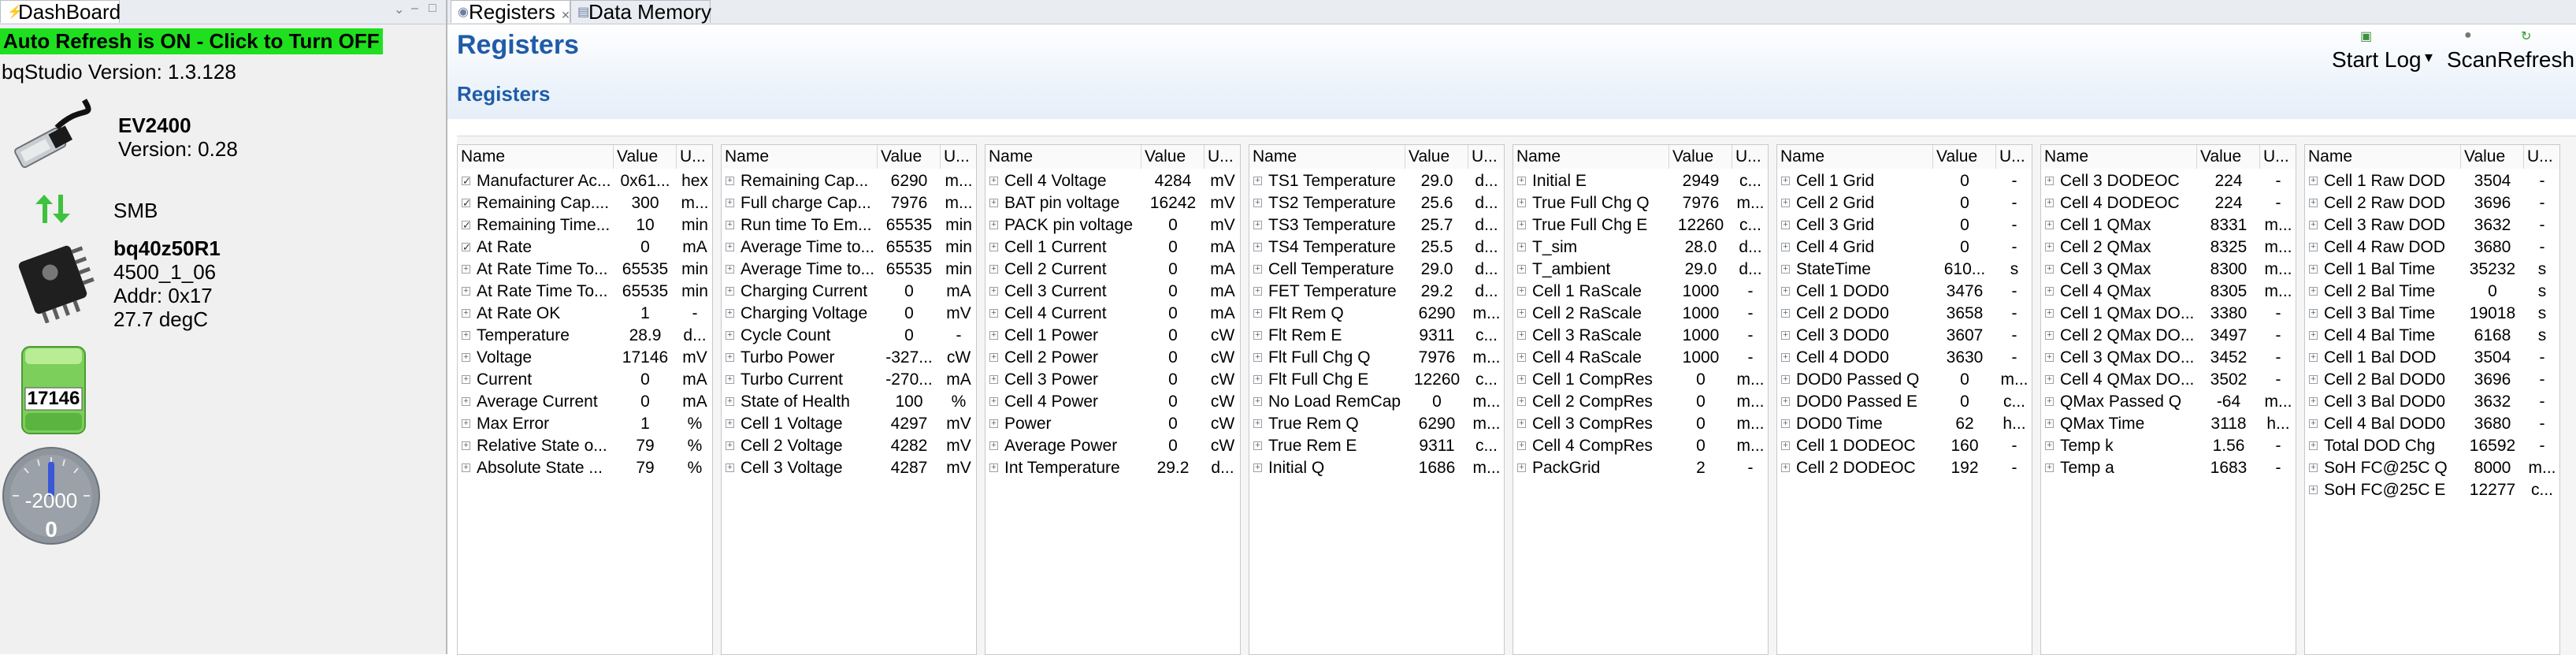  What do you see at coordinates (2432, 358) in the screenshot?
I see `register-row: + Cell 1 Bal DOD 3504-` at bounding box center [2432, 358].